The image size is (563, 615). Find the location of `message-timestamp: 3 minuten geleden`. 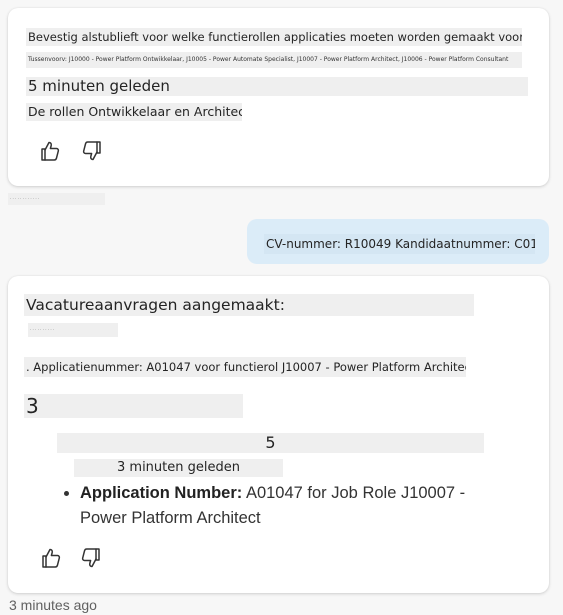

message-timestamp: 3 minuten geleden is located at coordinates (178, 468).